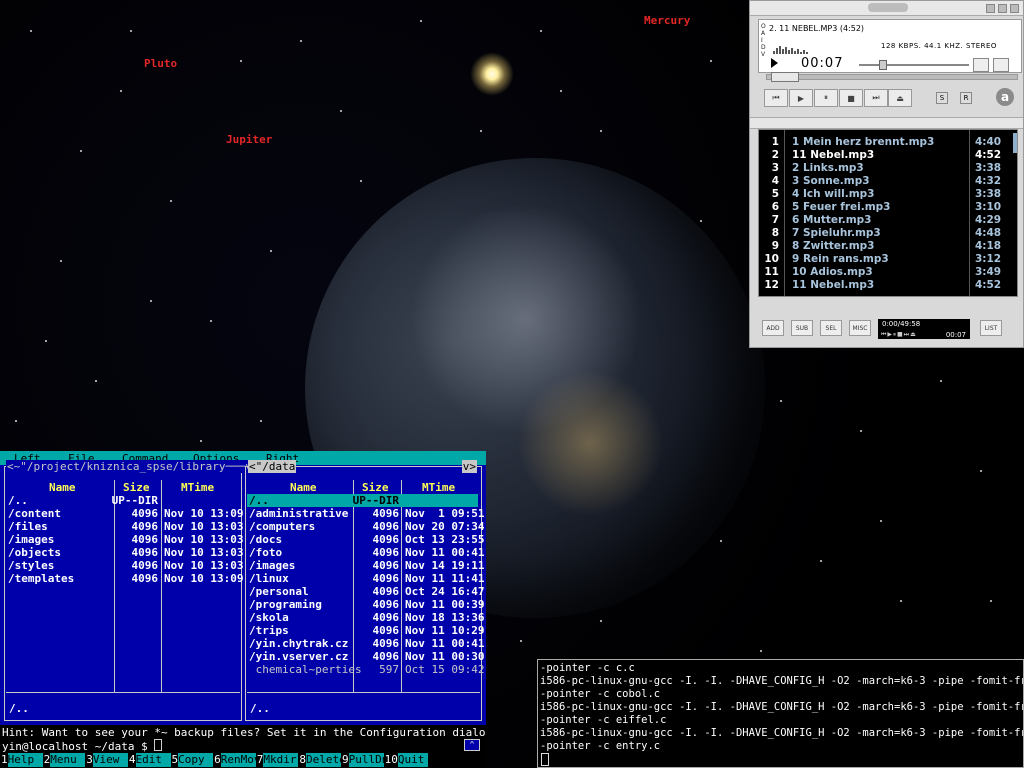 This screenshot has height=768, width=1024. What do you see at coordinates (885, 168) in the screenshot?
I see `playlist-item: 3 2 Links.mp3 3:38` at bounding box center [885, 168].